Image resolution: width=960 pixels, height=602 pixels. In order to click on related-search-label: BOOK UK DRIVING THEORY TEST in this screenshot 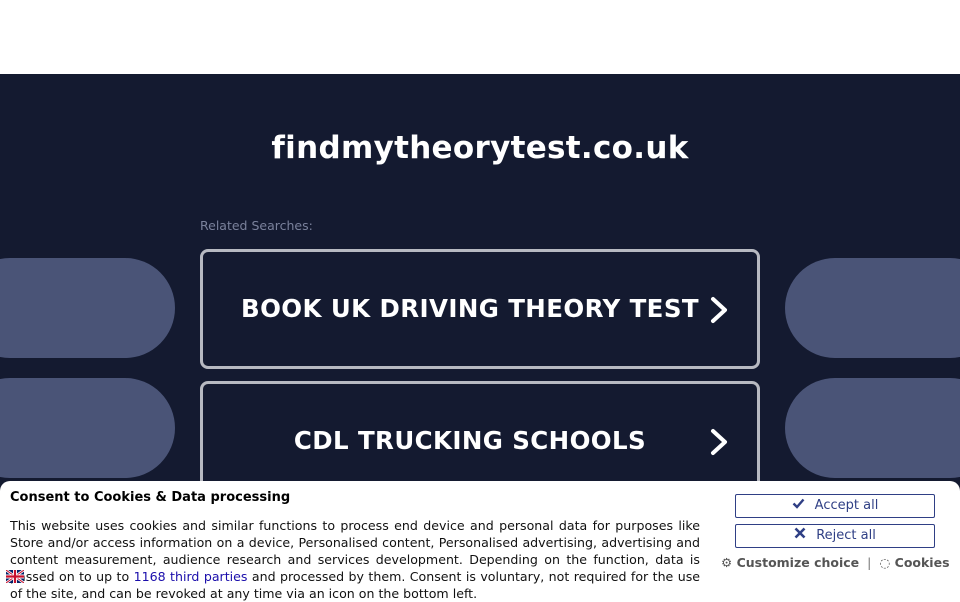, I will do `click(470, 308)`.